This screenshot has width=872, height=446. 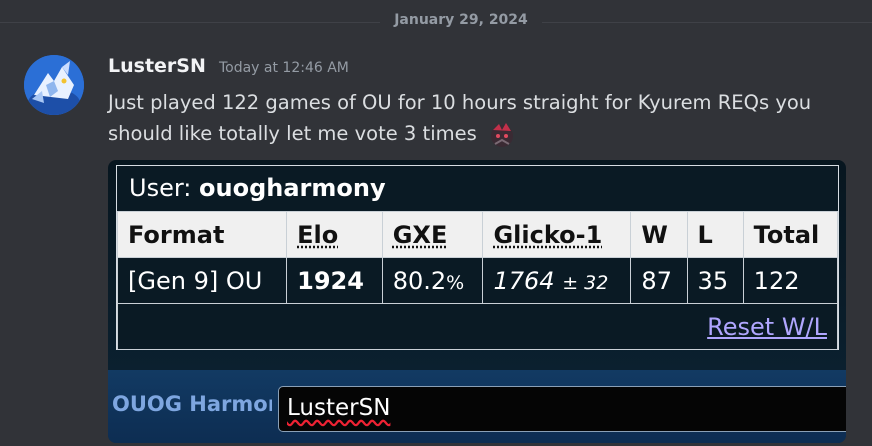 What do you see at coordinates (707, 22) in the screenshot?
I see `divider-line-right` at bounding box center [707, 22].